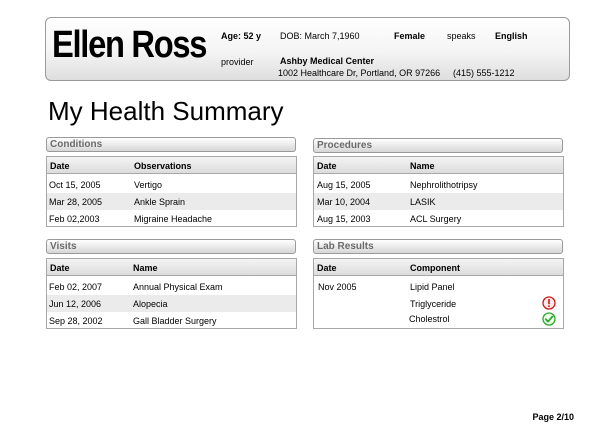 This screenshot has width=615, height=424. I want to click on table-row: Feb 02,2003 Migraine Headache, so click(171, 218).